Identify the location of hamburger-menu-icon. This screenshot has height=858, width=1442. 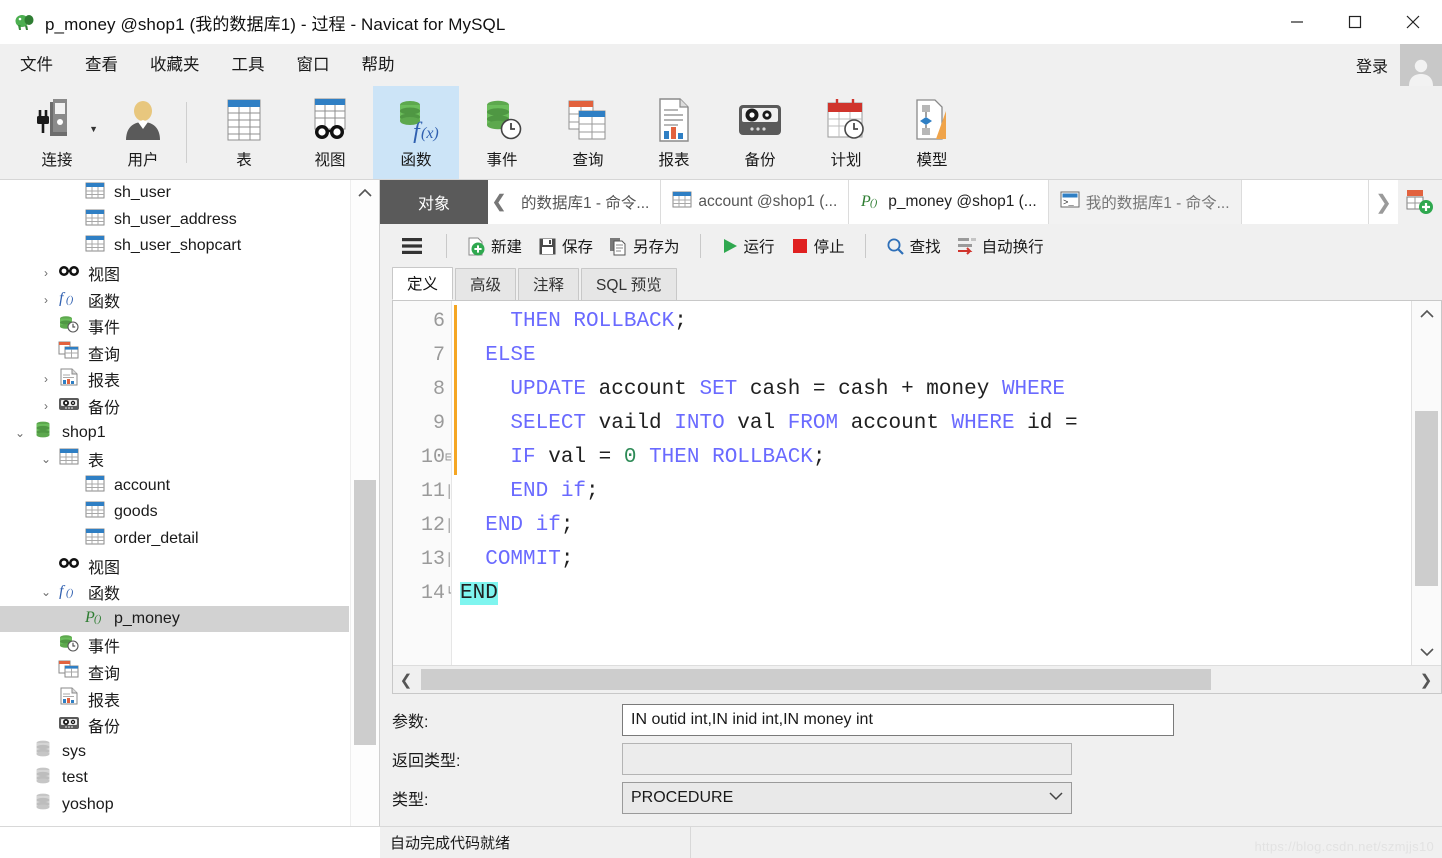
(412, 246).